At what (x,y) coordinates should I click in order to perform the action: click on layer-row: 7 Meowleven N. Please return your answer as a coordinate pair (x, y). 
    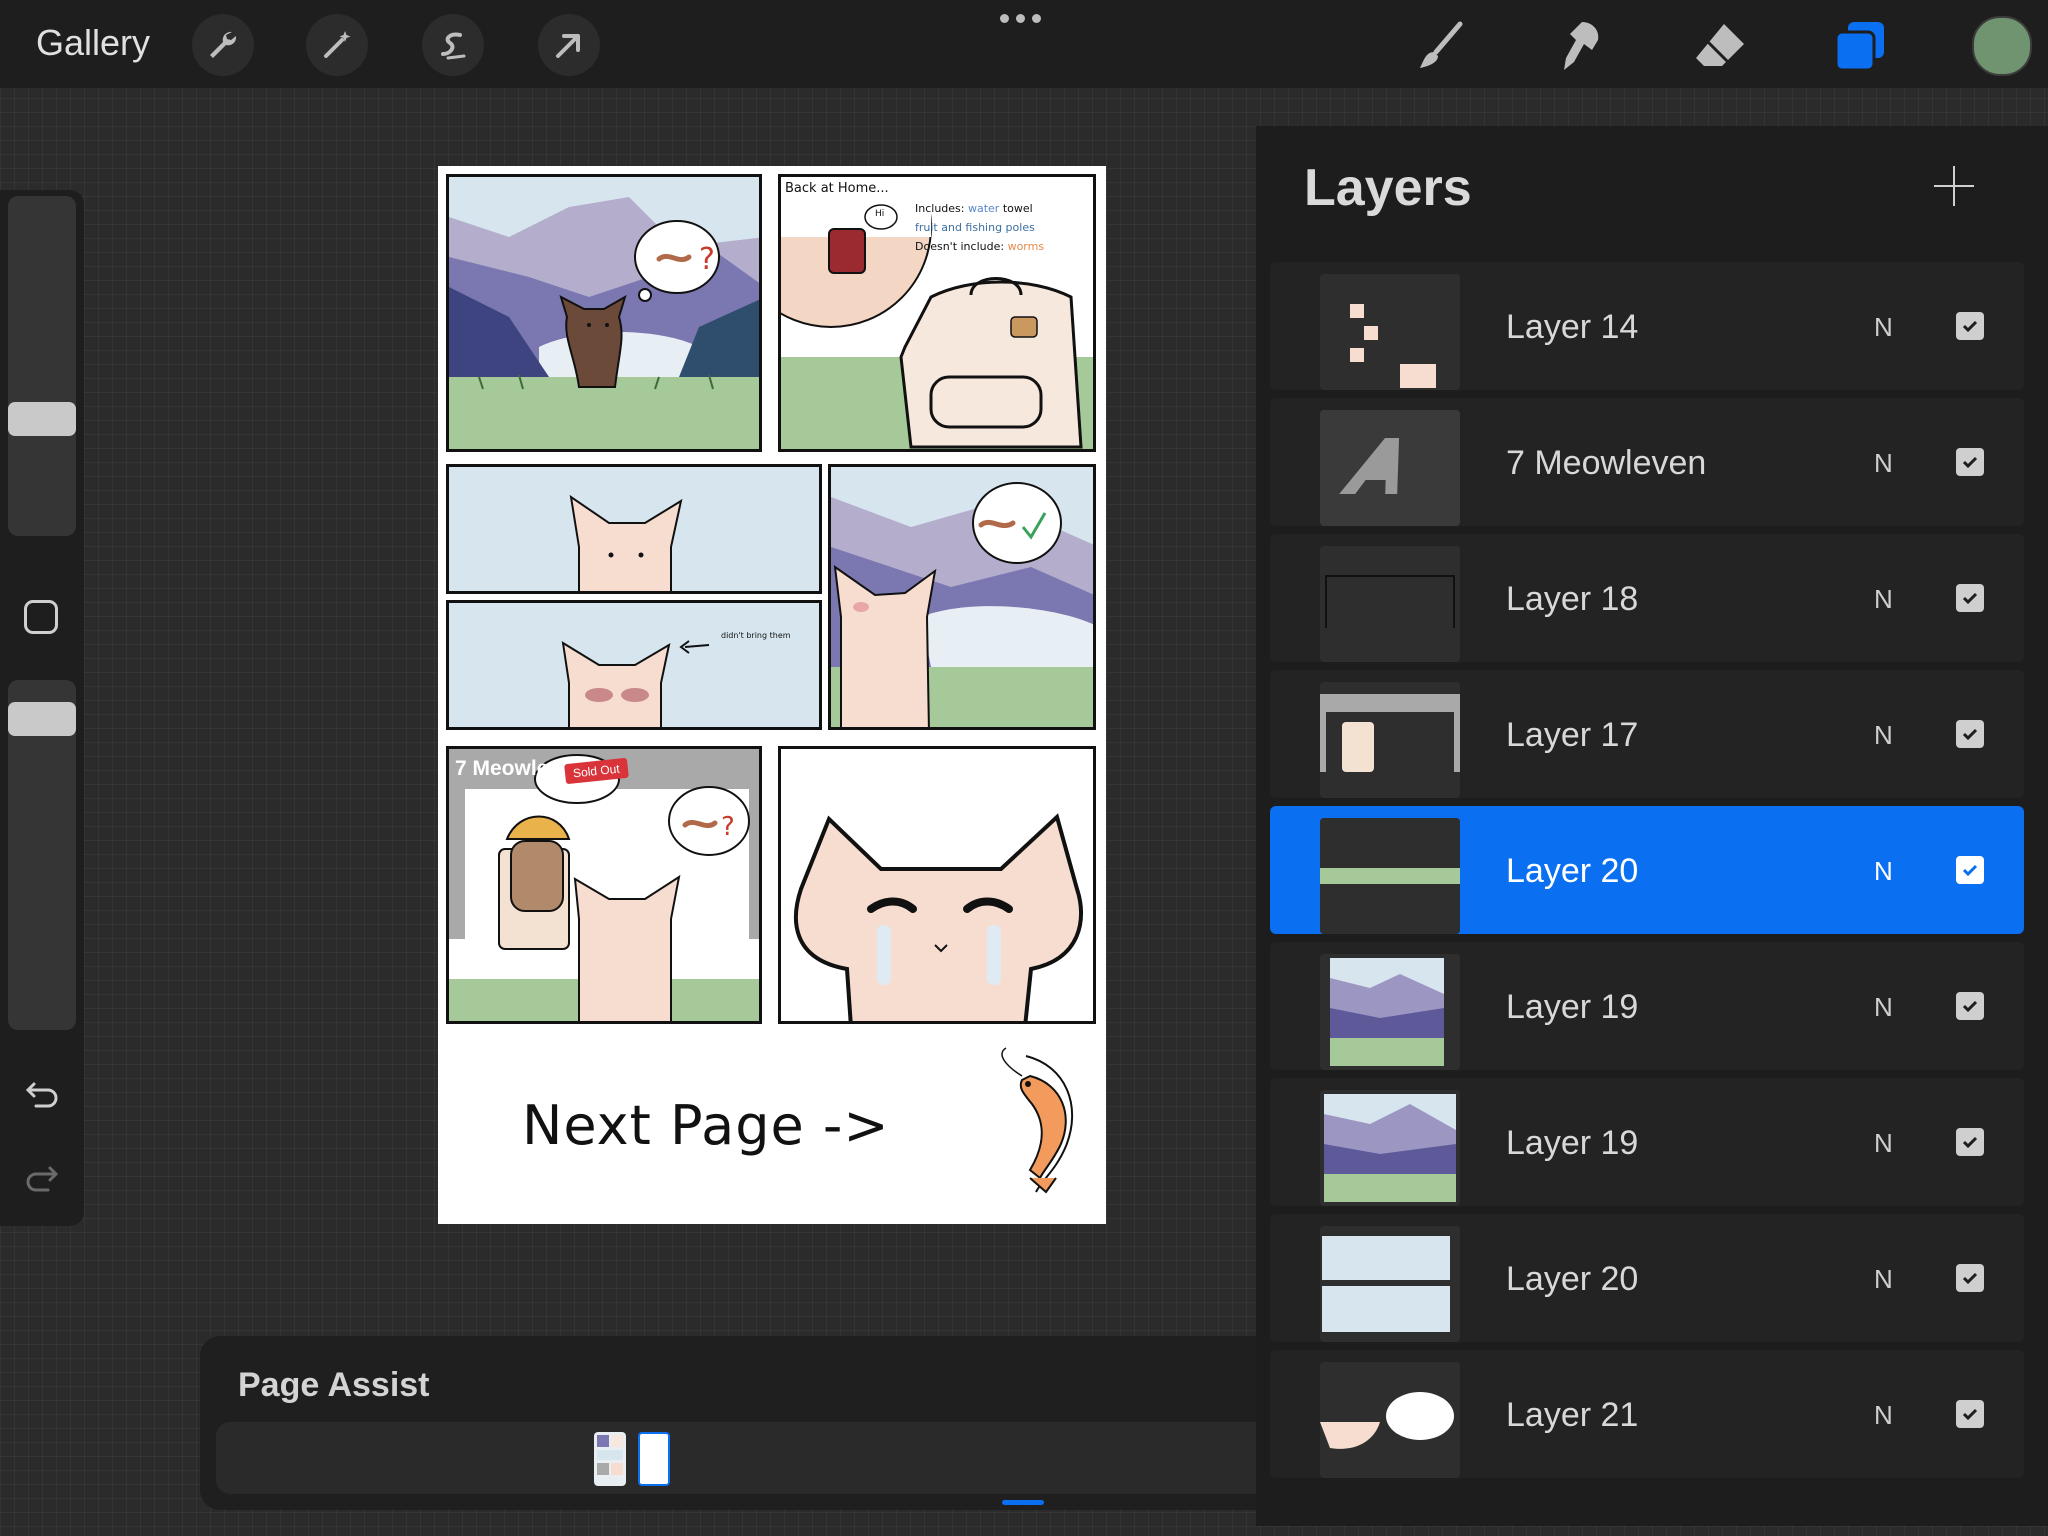
    Looking at the image, I should click on (1647, 462).